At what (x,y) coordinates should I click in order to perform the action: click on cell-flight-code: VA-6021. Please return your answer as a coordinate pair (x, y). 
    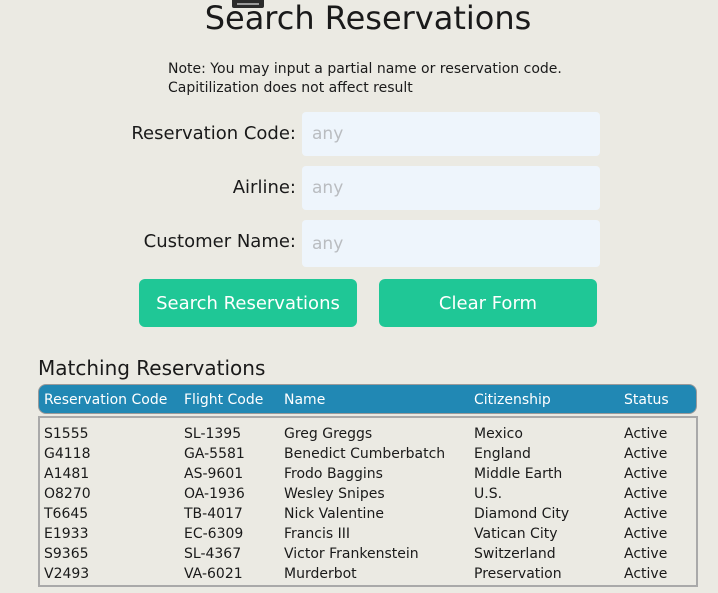
    Looking at the image, I should click on (213, 574).